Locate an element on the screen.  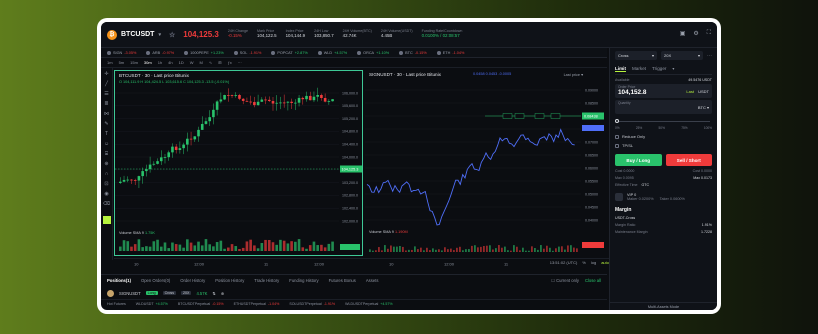
interval-8: M is located at coordinates (201, 62).